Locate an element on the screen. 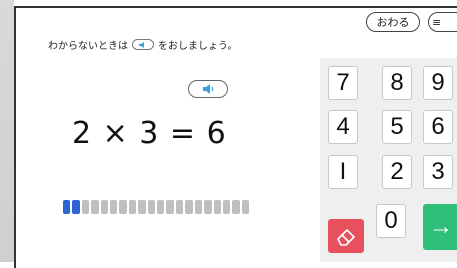 The width and height of the screenshot is (457, 268). key-2: 2 is located at coordinates (397, 172).